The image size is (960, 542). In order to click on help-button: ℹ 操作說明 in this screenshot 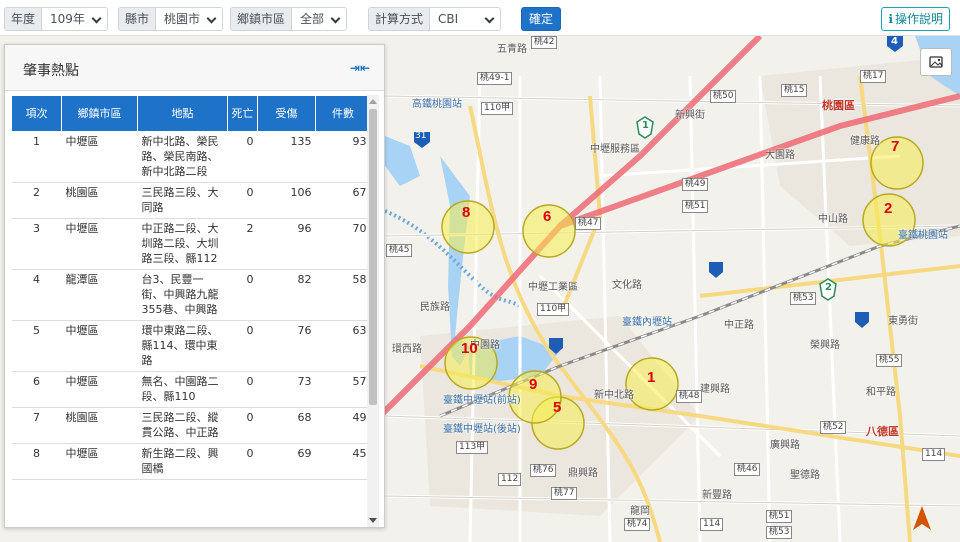, I will do `click(915, 19)`.